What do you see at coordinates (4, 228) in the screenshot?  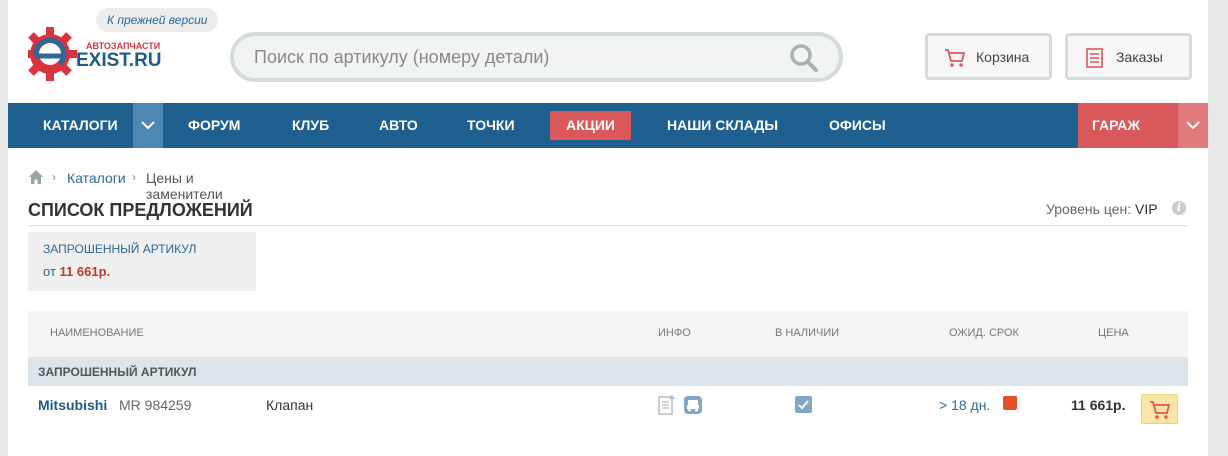 I see `window-left-margin` at bounding box center [4, 228].